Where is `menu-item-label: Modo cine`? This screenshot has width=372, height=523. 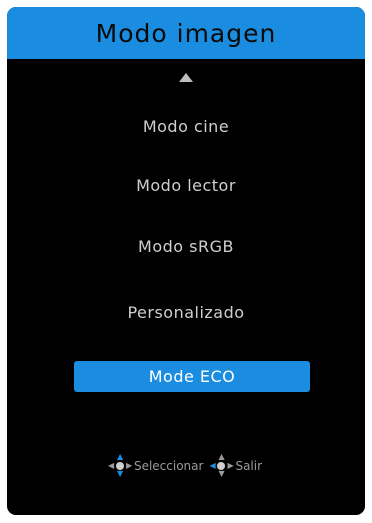
menu-item-label: Modo cine is located at coordinates (186, 126).